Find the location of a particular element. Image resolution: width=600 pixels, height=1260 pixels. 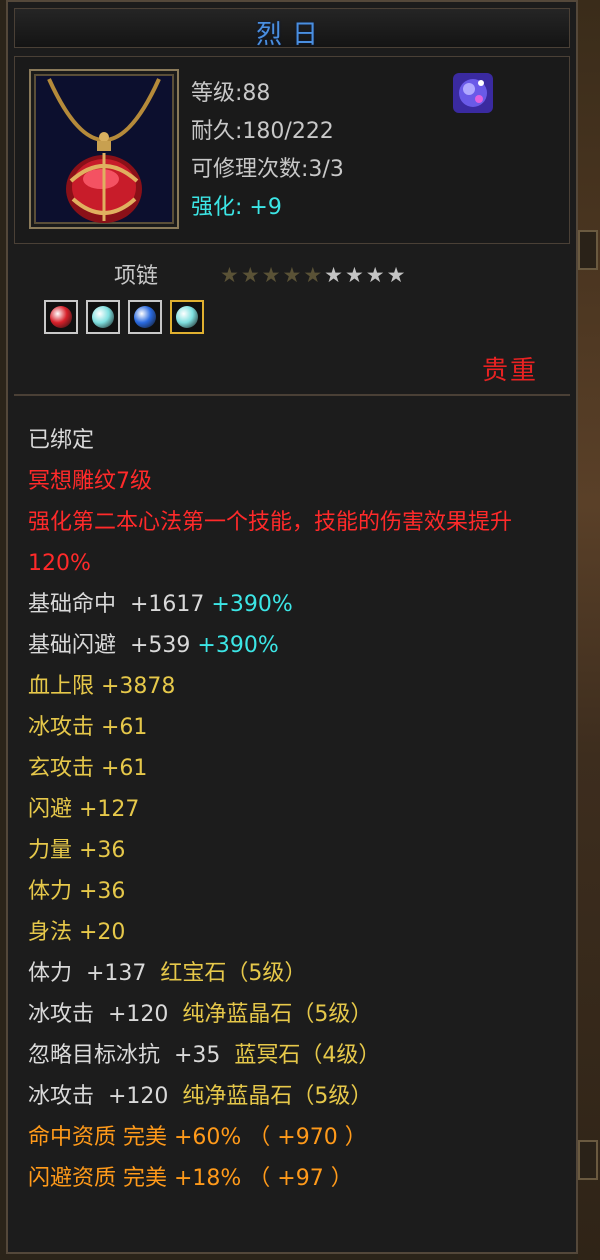

item-repair-count: 可修理次数:3/3 is located at coordinates (267, 169).